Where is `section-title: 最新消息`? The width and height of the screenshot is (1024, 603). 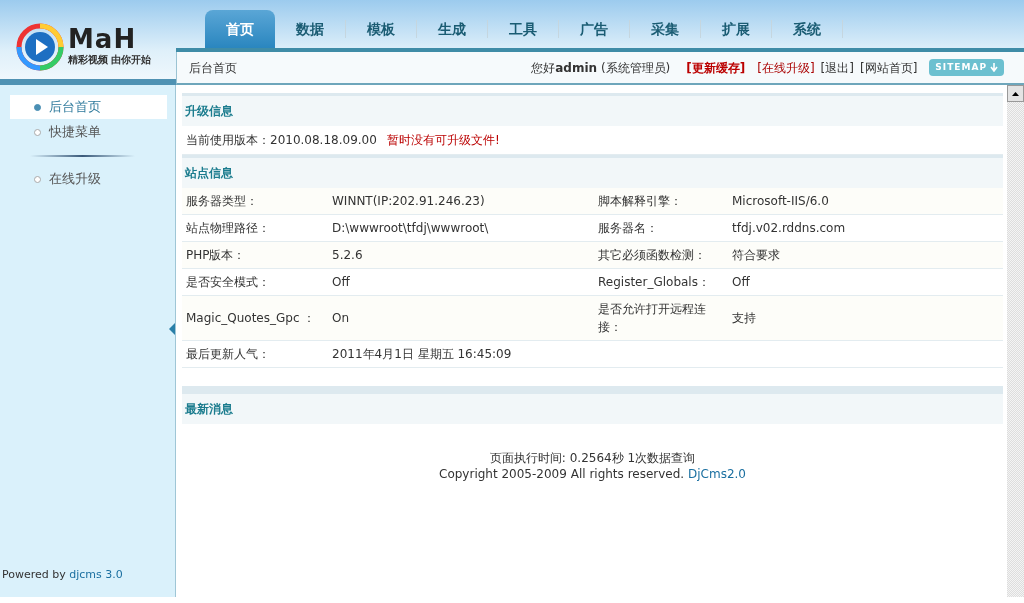
section-title: 最新消息 is located at coordinates (592, 407).